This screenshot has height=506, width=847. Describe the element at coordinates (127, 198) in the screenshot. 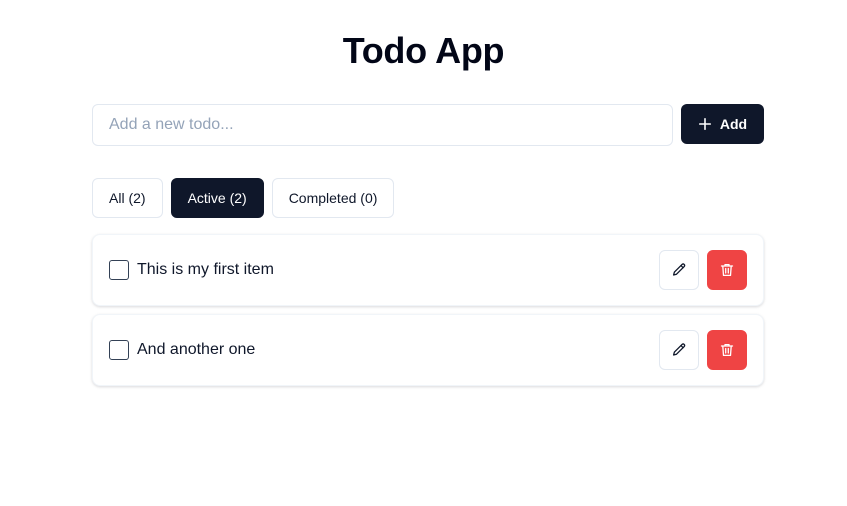

I see `filter-all-button: All (2)` at that location.